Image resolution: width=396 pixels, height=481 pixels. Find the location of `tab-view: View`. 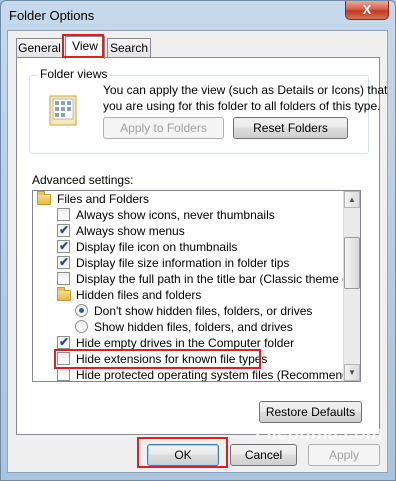

tab-view: View is located at coordinates (85, 47).